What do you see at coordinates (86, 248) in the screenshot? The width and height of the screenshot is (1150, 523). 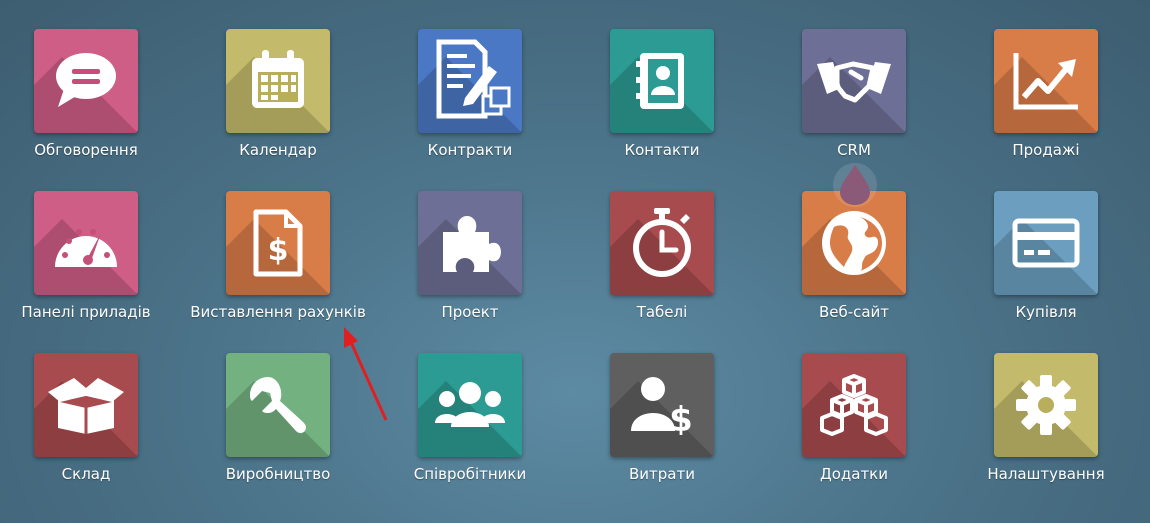 I see `gauge-icon` at bounding box center [86, 248].